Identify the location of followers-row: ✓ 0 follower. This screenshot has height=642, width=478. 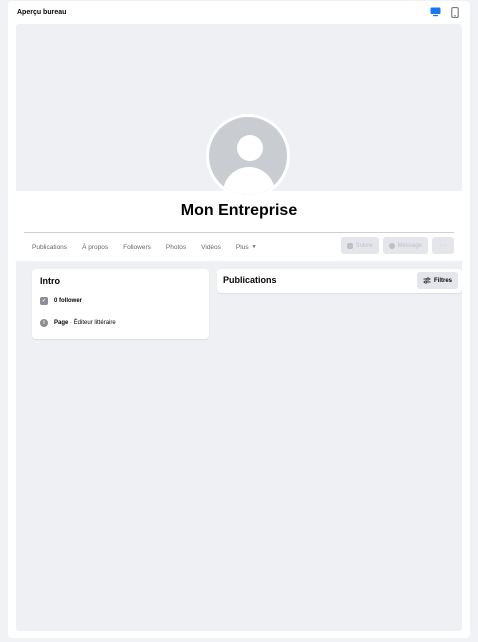
(61, 301).